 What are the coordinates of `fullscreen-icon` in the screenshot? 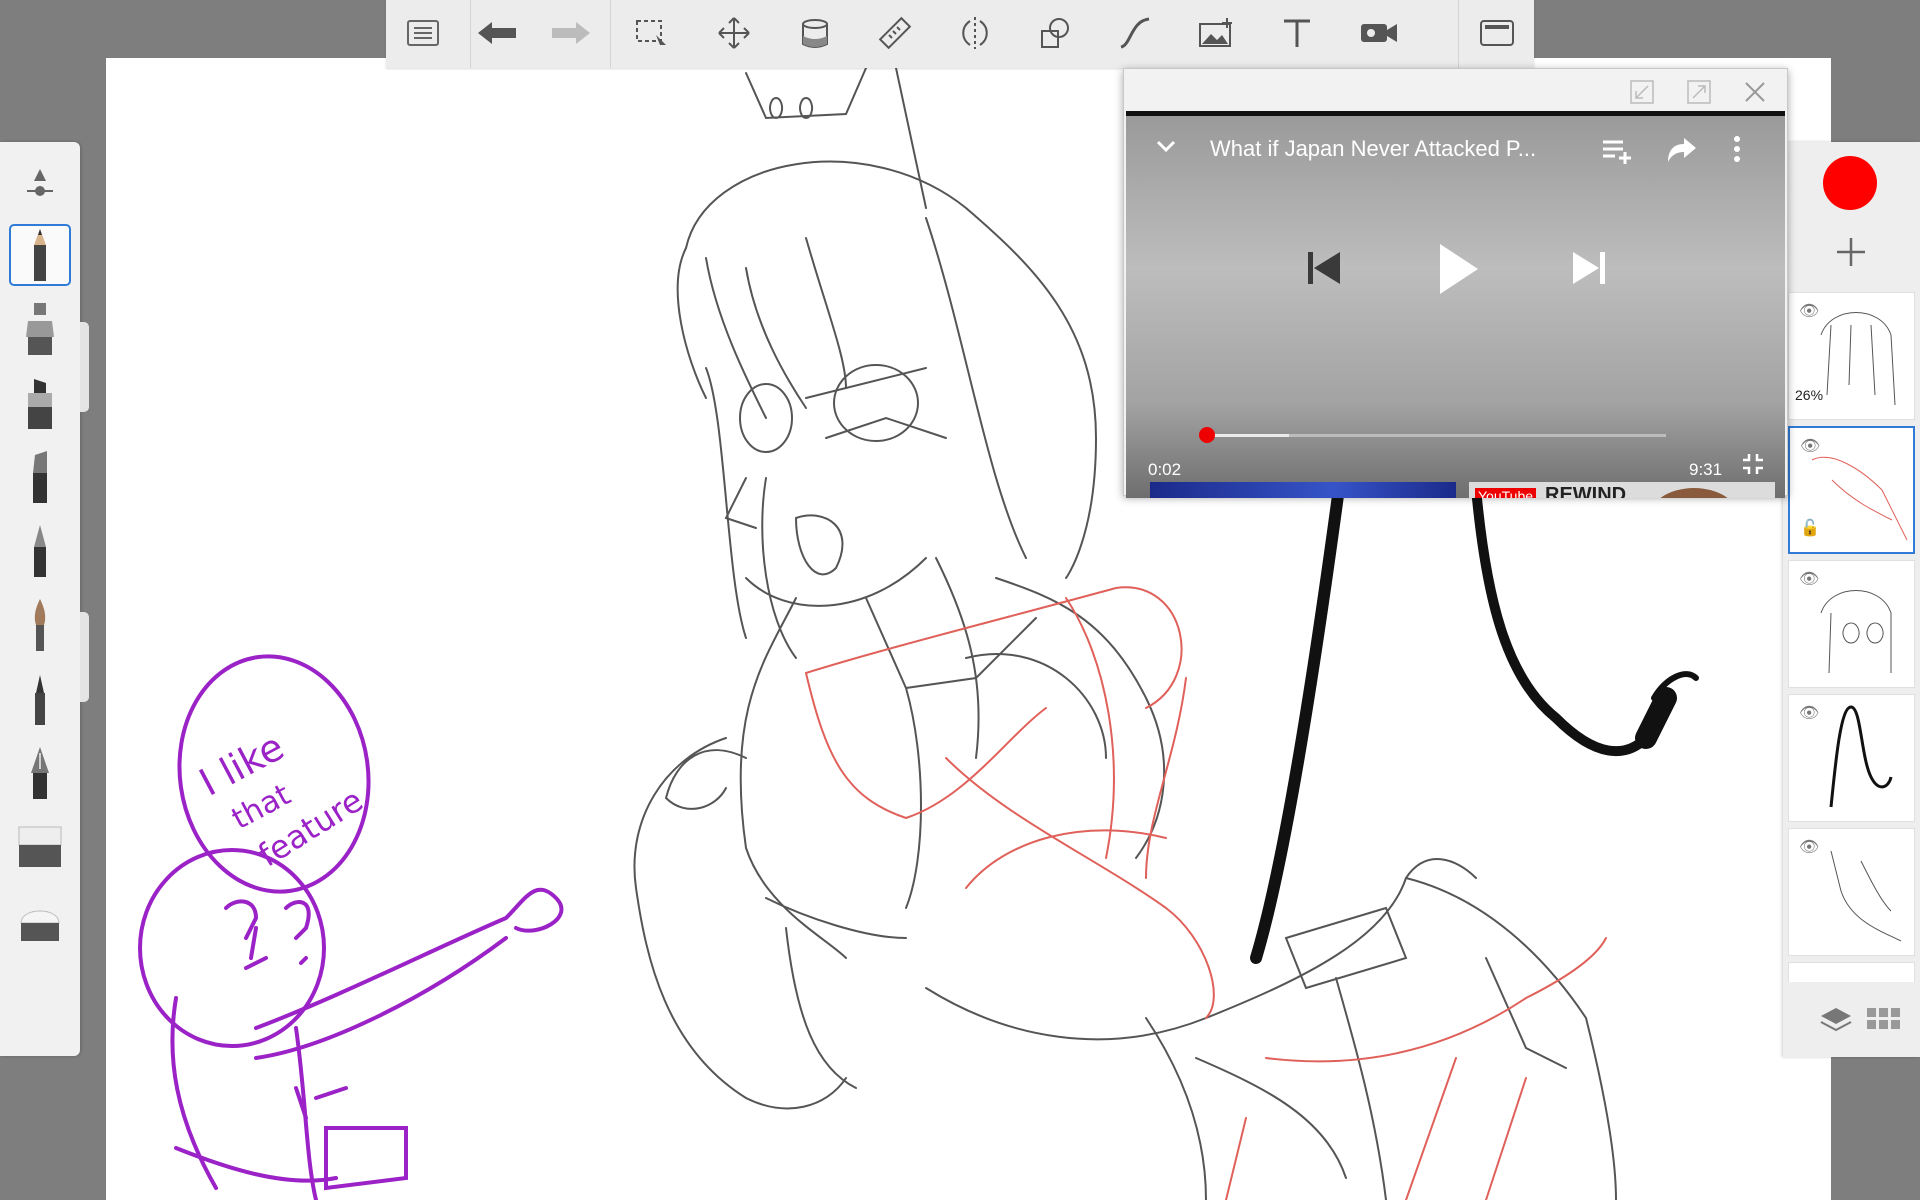 It's located at (1497, 33).